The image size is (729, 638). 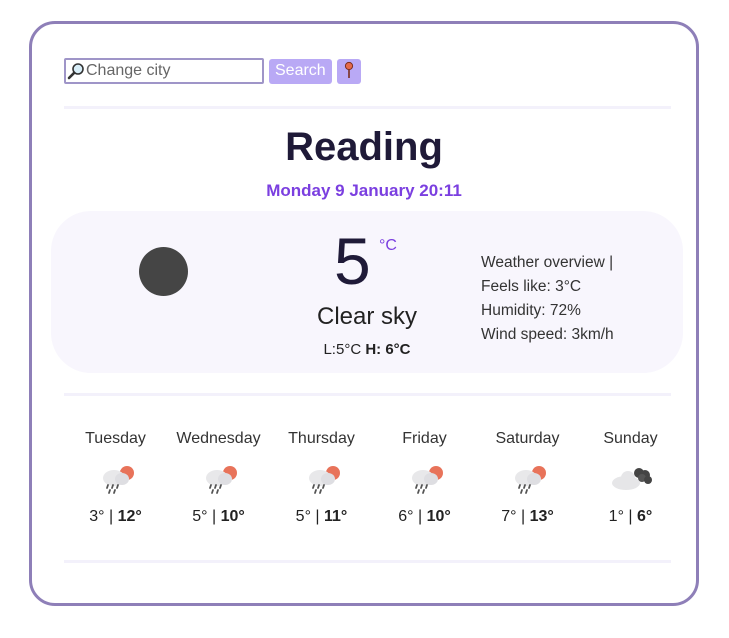 I want to click on forecast-day: Friday 6° | 10°, so click(x=424, y=478).